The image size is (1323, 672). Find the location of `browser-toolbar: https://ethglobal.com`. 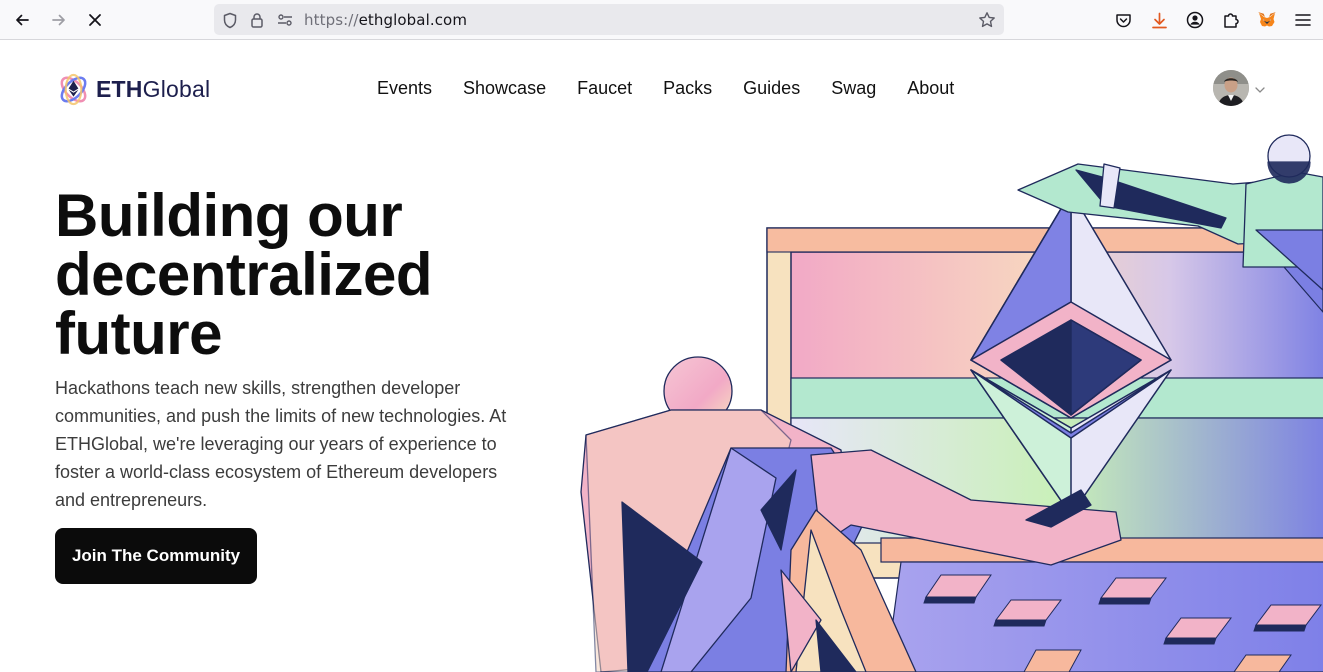

browser-toolbar: https://ethglobal.com is located at coordinates (661, 20).